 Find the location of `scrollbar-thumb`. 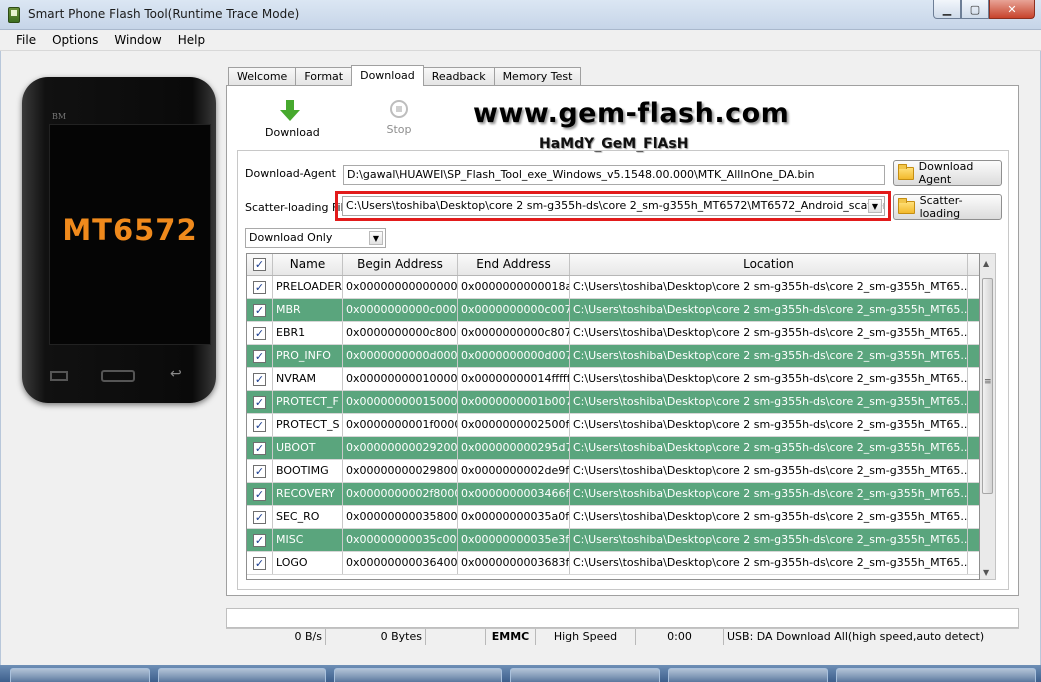

scrollbar-thumb is located at coordinates (987, 386).